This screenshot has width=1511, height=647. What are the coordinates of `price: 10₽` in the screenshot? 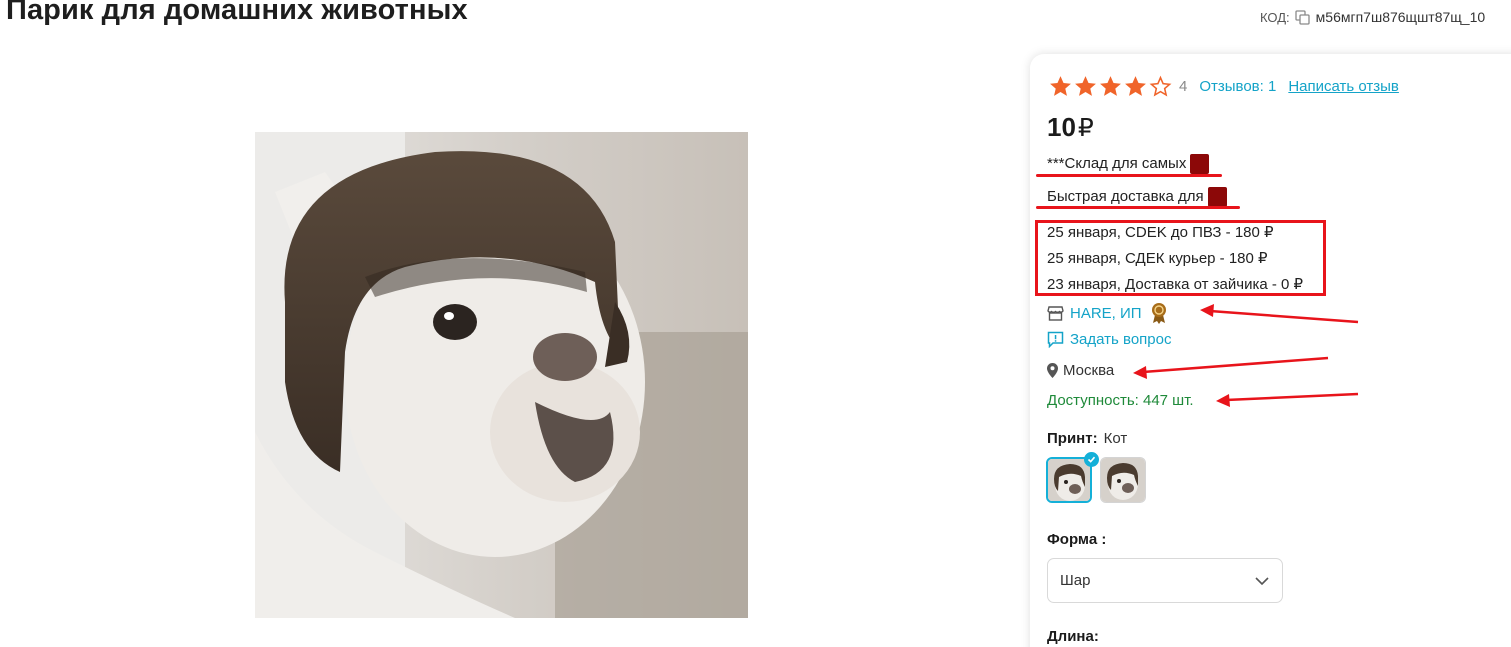 It's located at (1070, 127).